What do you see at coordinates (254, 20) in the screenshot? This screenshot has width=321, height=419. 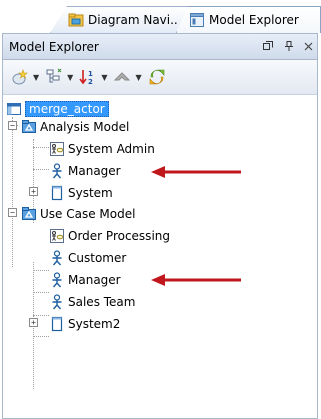 I see `tab-model-explorer-label: Model Explorer` at bounding box center [254, 20].